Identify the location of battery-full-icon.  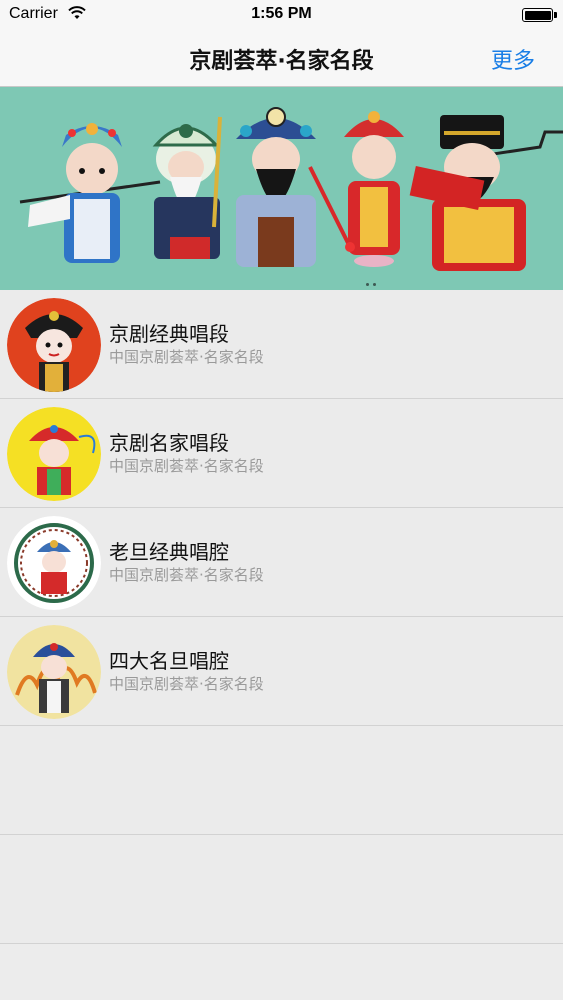
(539, 15).